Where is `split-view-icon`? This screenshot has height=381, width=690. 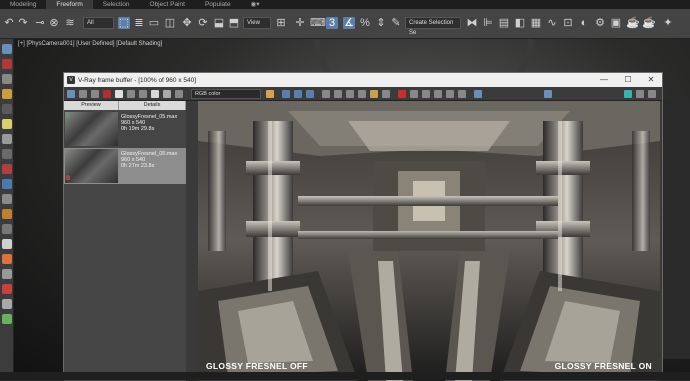 split-view-icon is located at coordinates (155, 94).